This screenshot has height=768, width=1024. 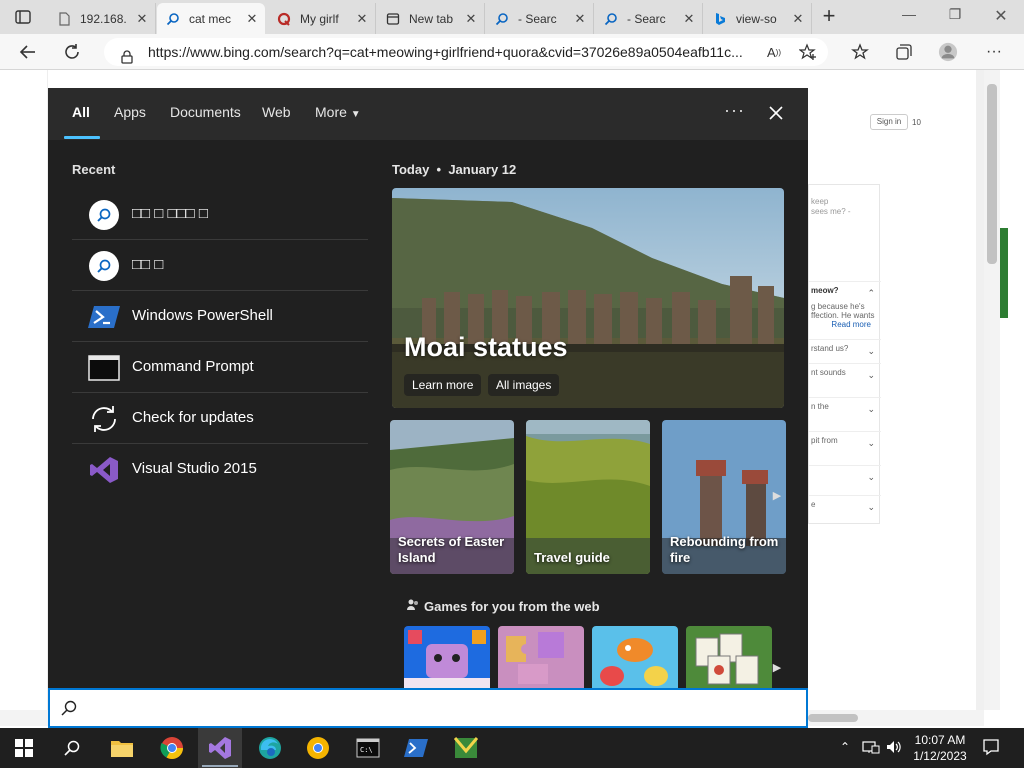 I want to click on visual-studio-icon, so click(x=220, y=748).